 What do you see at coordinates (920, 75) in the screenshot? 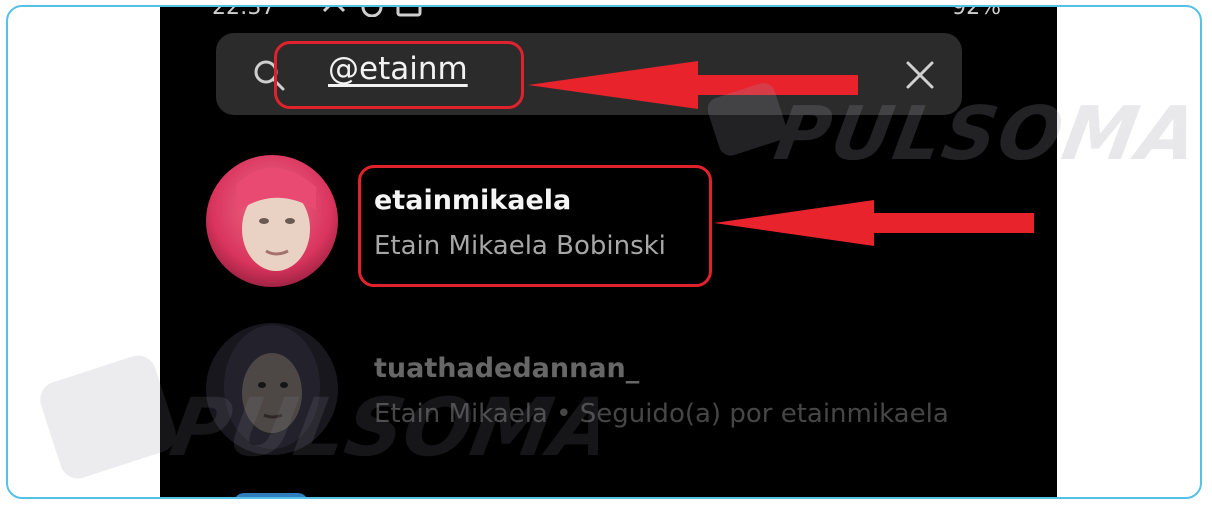
I see `close-icon` at bounding box center [920, 75].